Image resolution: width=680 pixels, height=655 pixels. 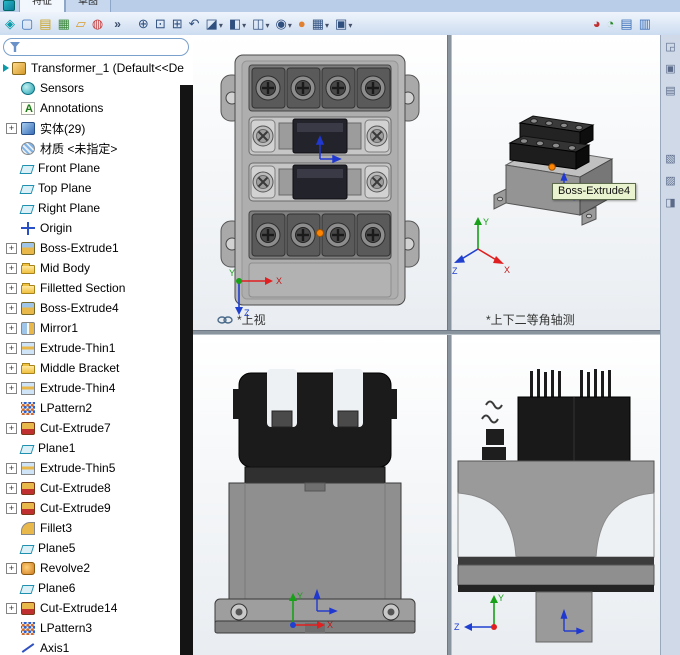 I want to click on tree-item-label: Extrude-Thin5, so click(x=78, y=468).